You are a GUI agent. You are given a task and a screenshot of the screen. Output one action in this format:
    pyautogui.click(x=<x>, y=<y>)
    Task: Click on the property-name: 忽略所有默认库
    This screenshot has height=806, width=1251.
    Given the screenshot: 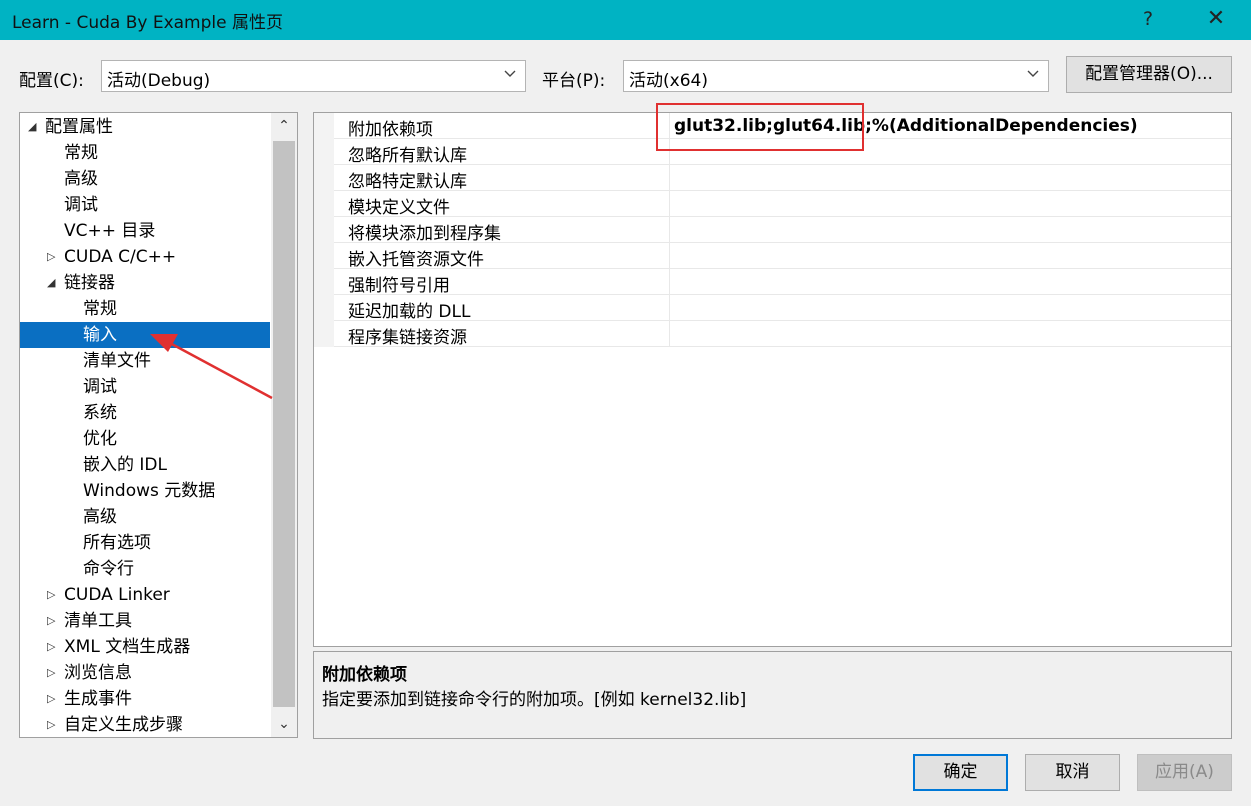 What is the action you would take?
    pyautogui.click(x=407, y=156)
    